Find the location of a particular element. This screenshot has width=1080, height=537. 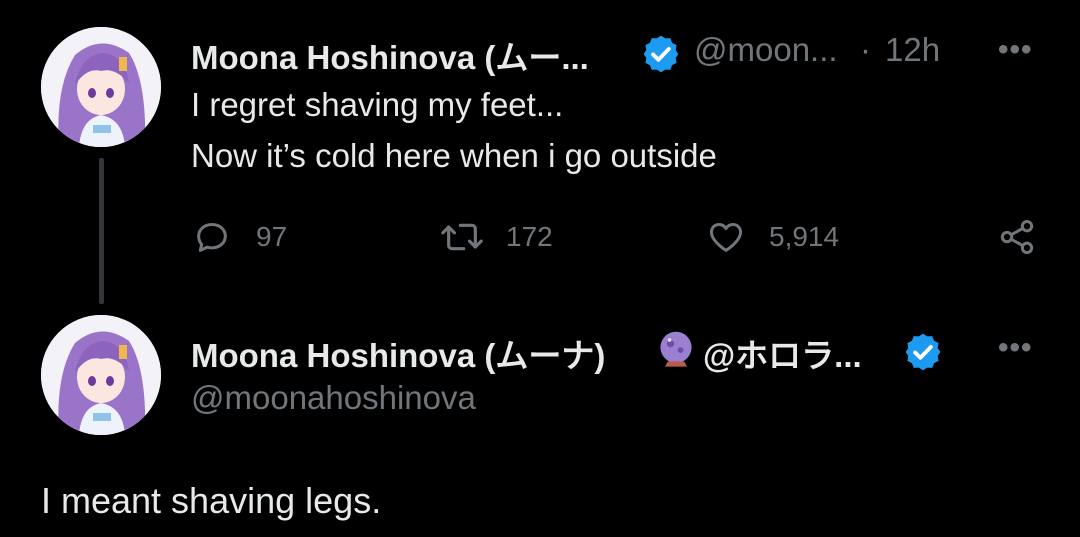

author-name: Moona Hoshinova (ムーナ) is located at coordinates (398, 353).